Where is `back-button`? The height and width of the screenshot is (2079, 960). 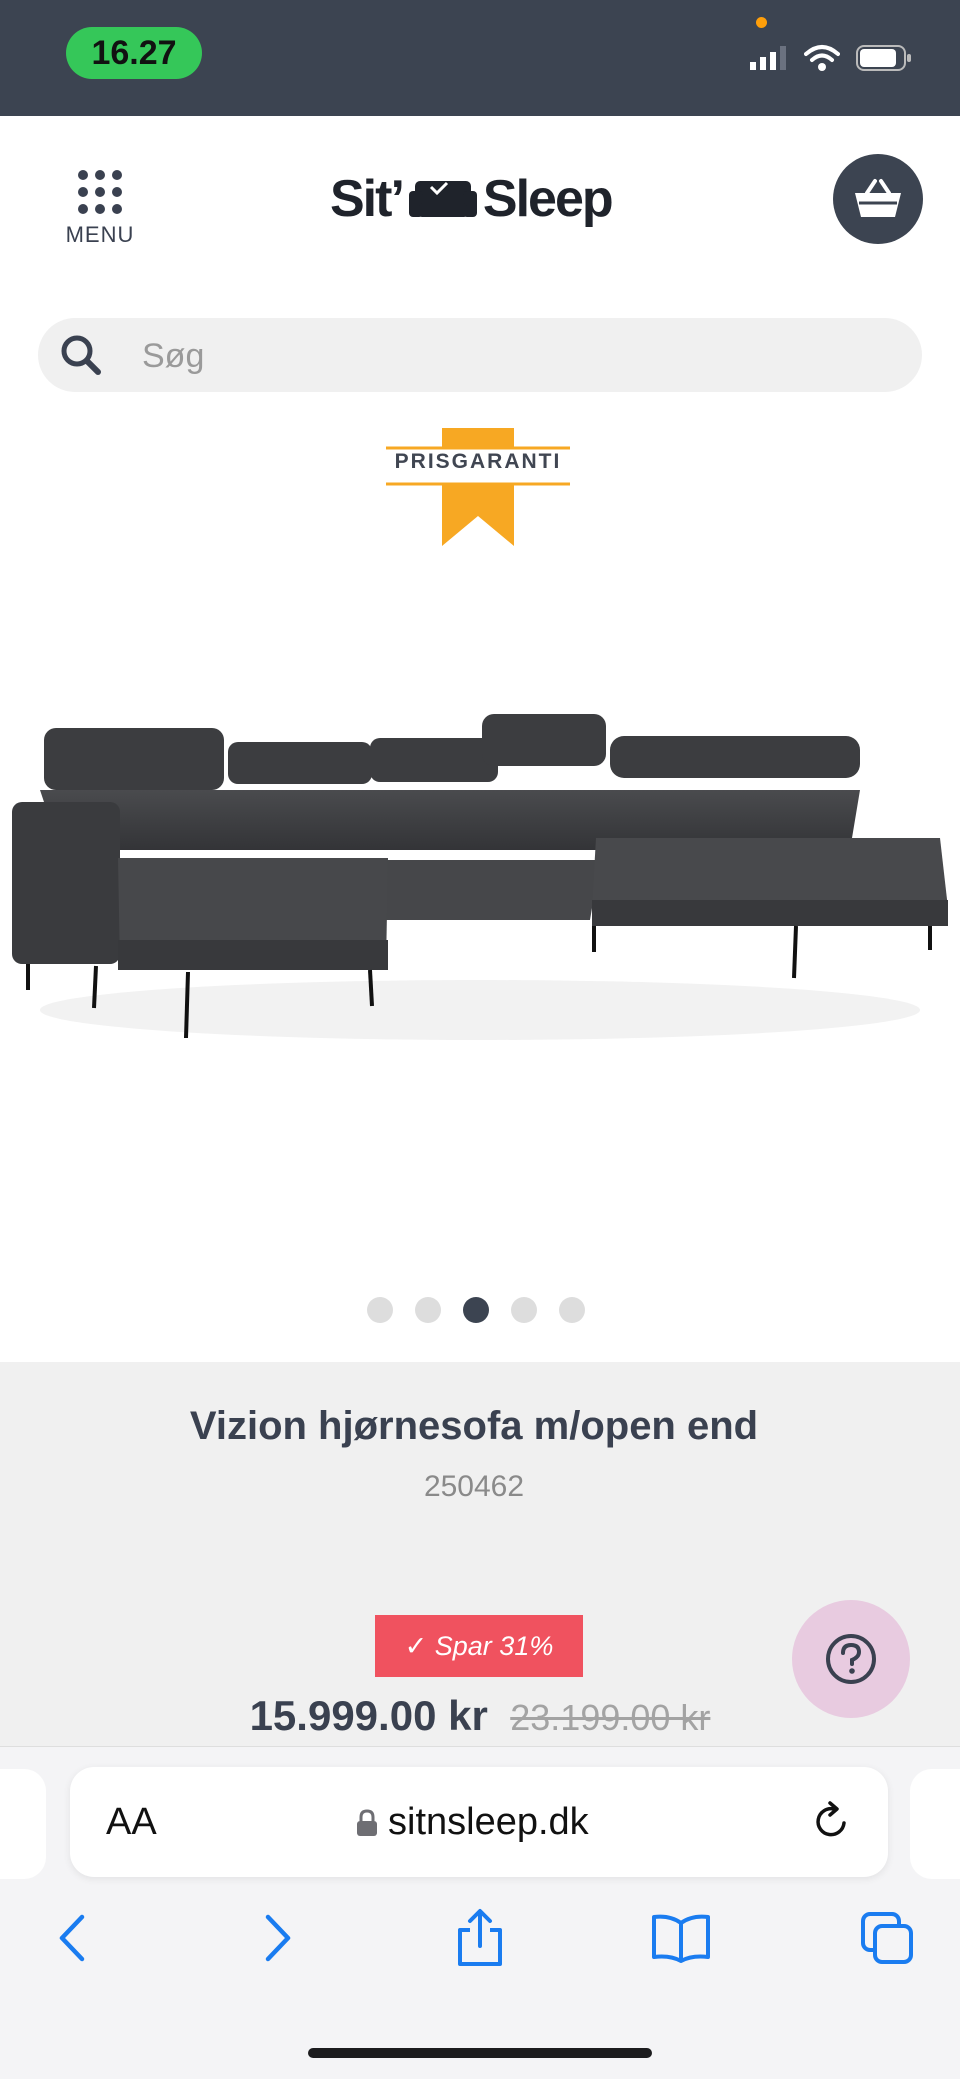
back-button is located at coordinates (71, 1938).